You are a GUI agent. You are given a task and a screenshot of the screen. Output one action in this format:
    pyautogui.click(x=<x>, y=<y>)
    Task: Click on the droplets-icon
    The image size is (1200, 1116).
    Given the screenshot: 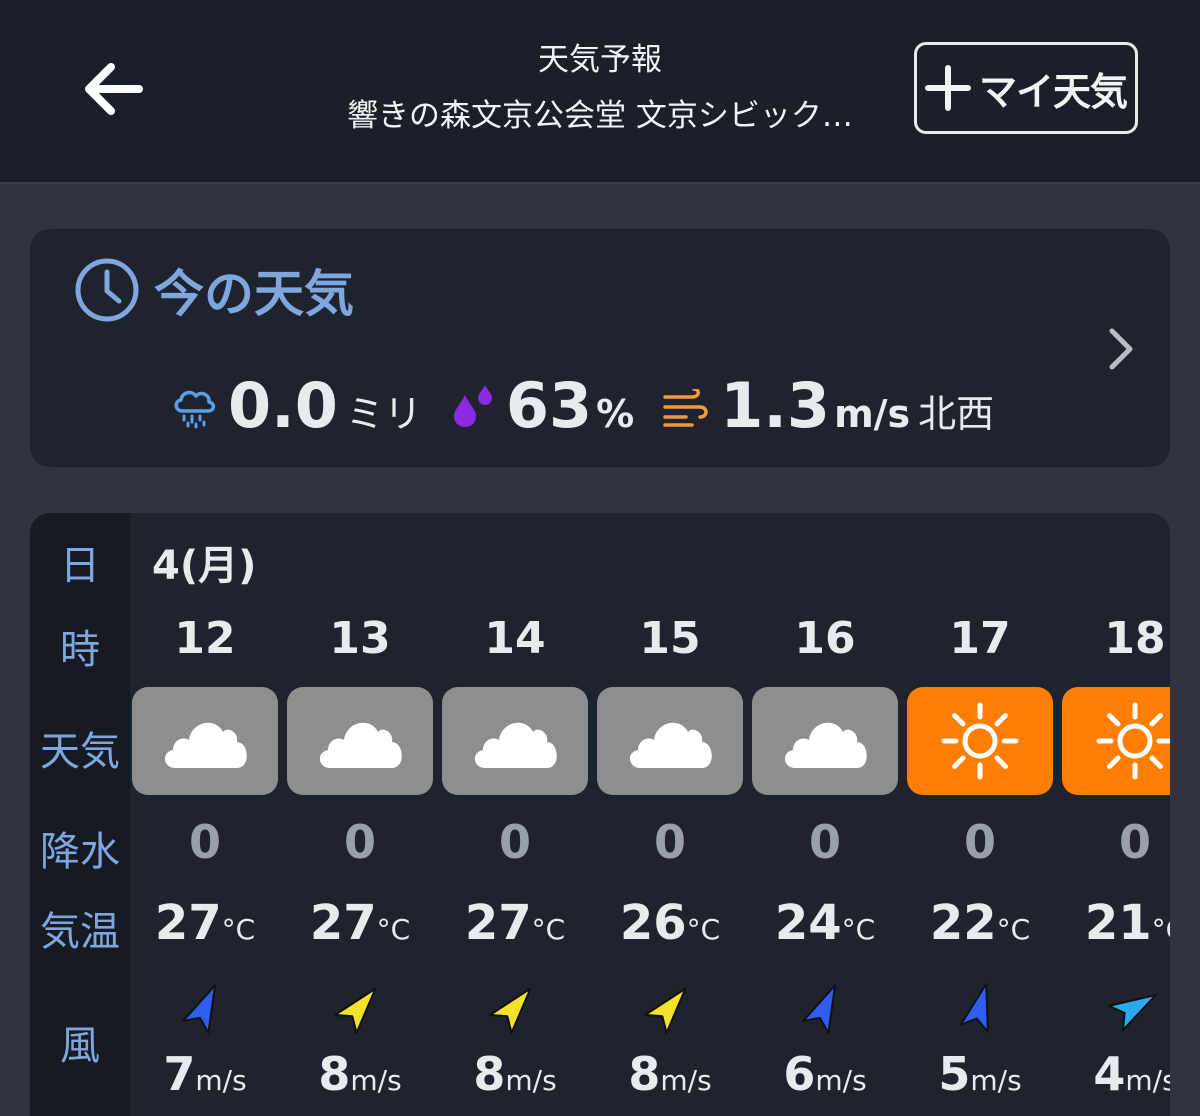 What is the action you would take?
    pyautogui.click(x=472, y=406)
    